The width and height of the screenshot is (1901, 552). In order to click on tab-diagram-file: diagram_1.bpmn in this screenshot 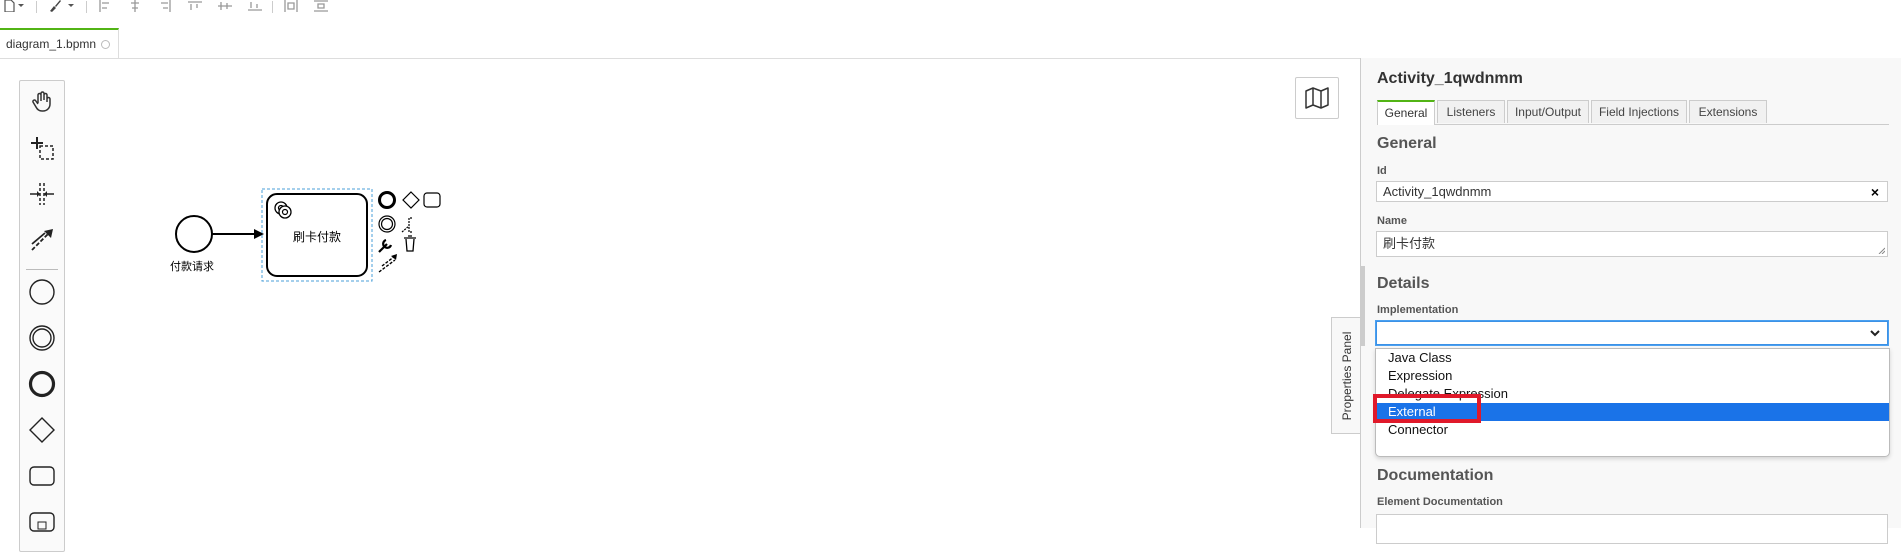, I will do `click(60, 43)`.